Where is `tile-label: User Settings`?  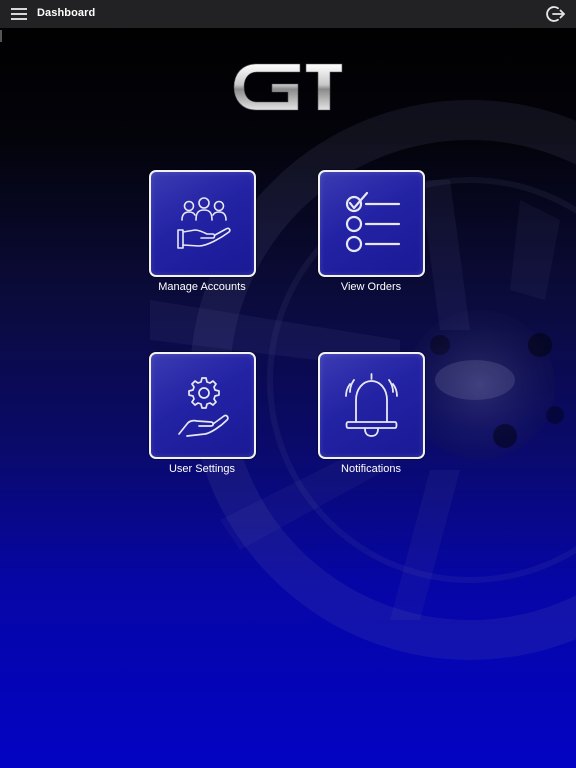 tile-label: User Settings is located at coordinates (202, 469).